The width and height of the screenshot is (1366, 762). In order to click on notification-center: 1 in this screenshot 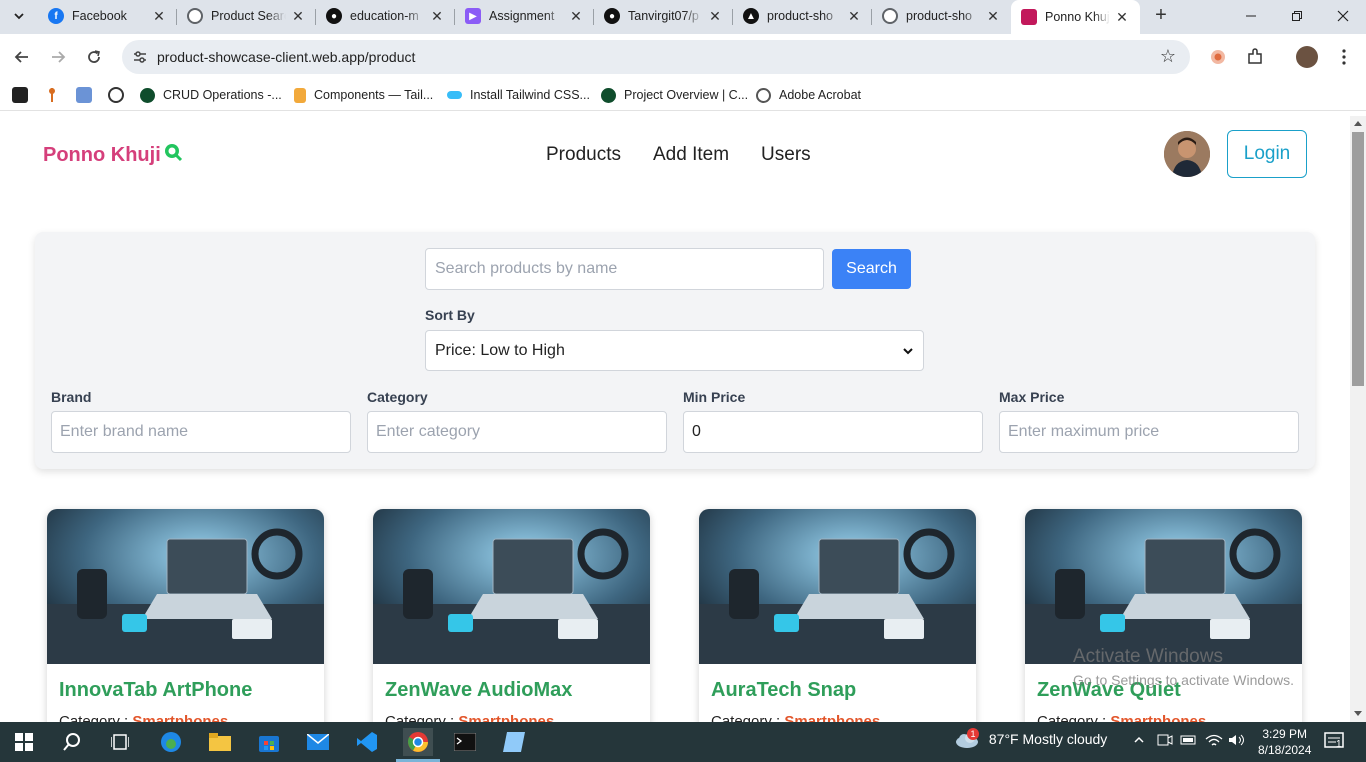, I will do `click(1334, 742)`.